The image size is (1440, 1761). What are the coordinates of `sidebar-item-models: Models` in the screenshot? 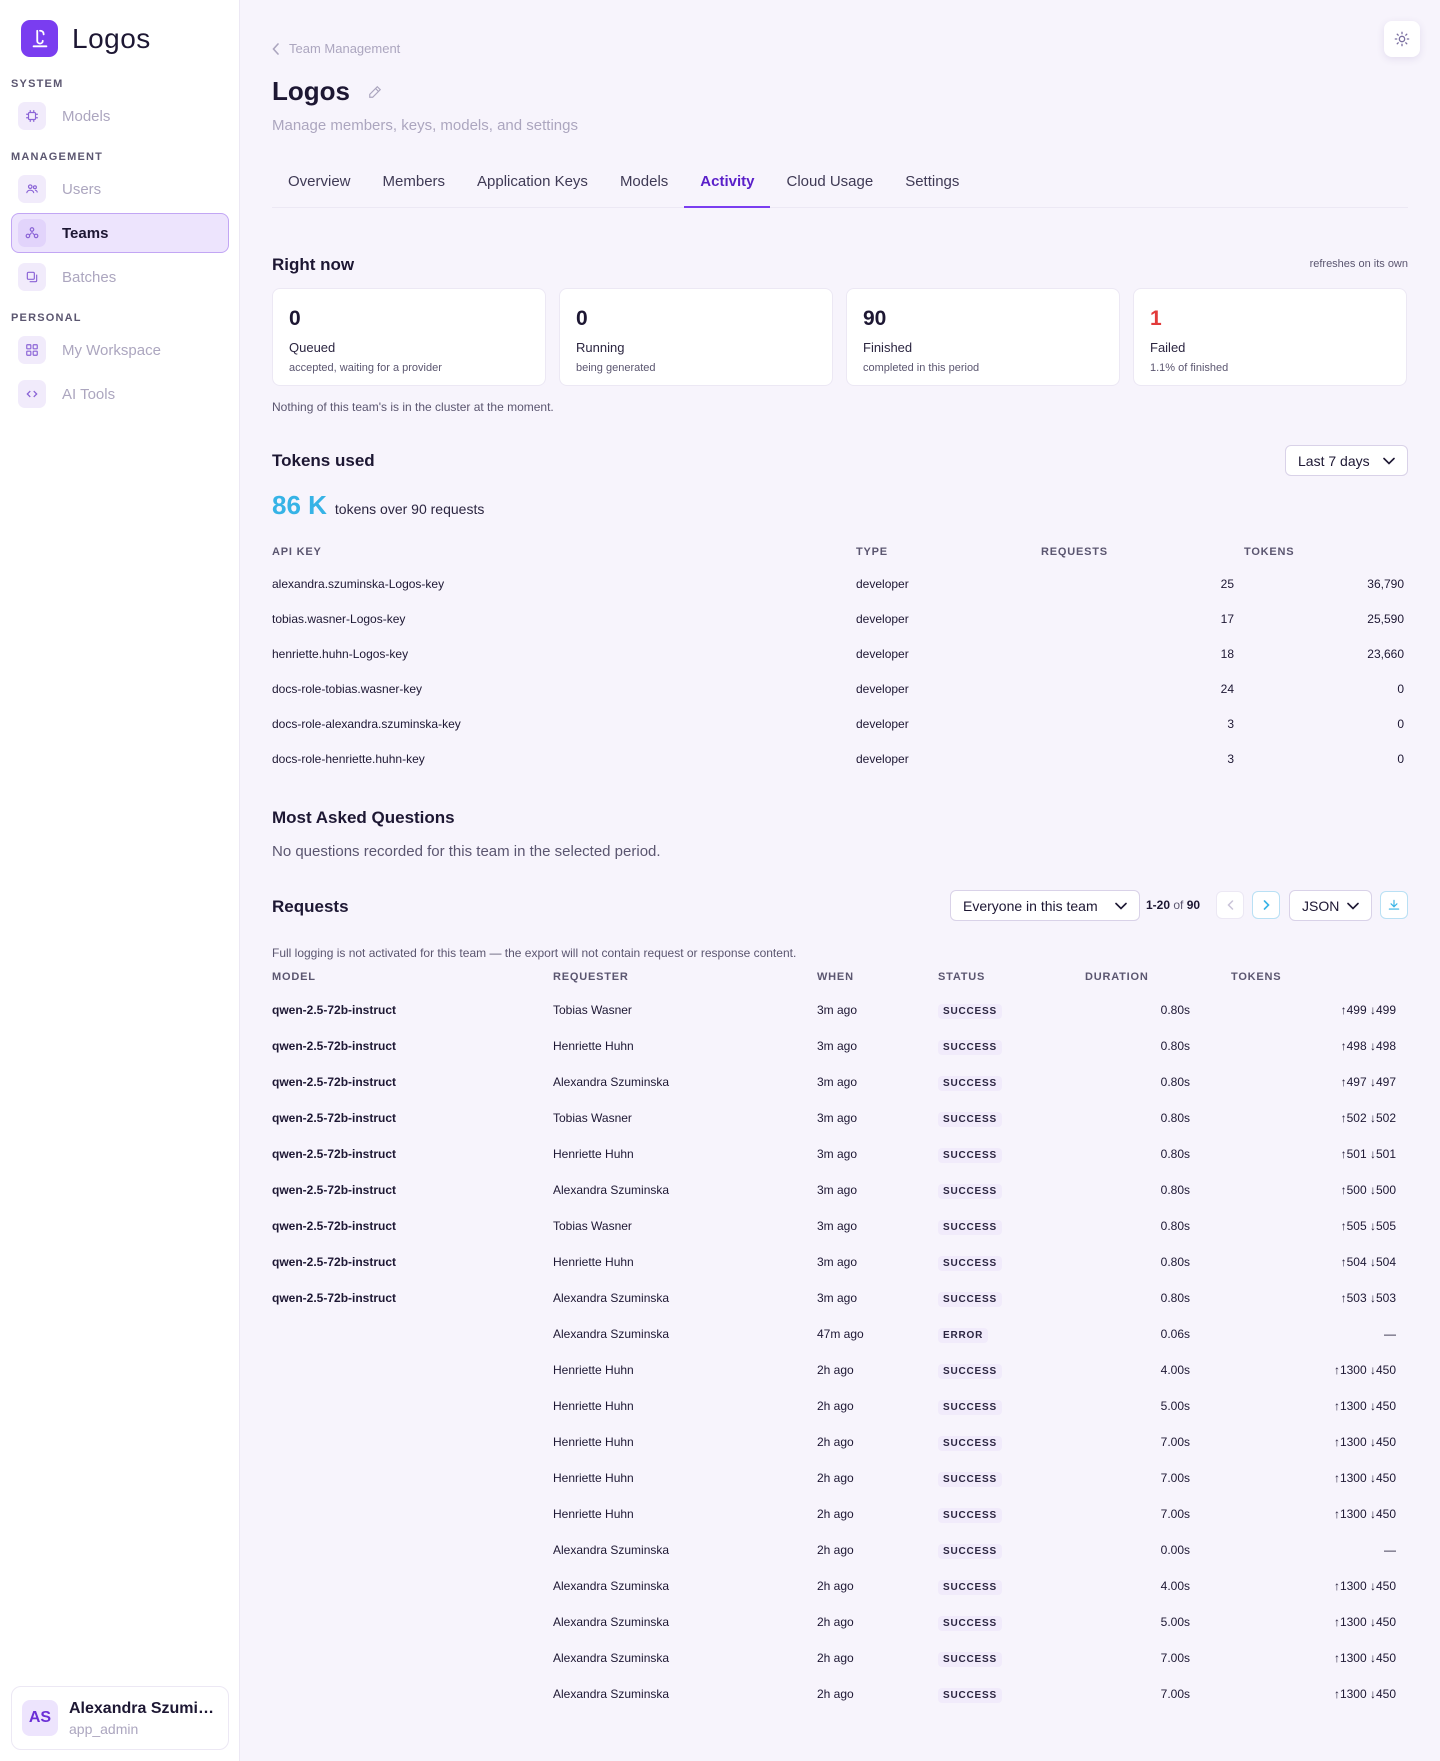 It's located at (120, 116).